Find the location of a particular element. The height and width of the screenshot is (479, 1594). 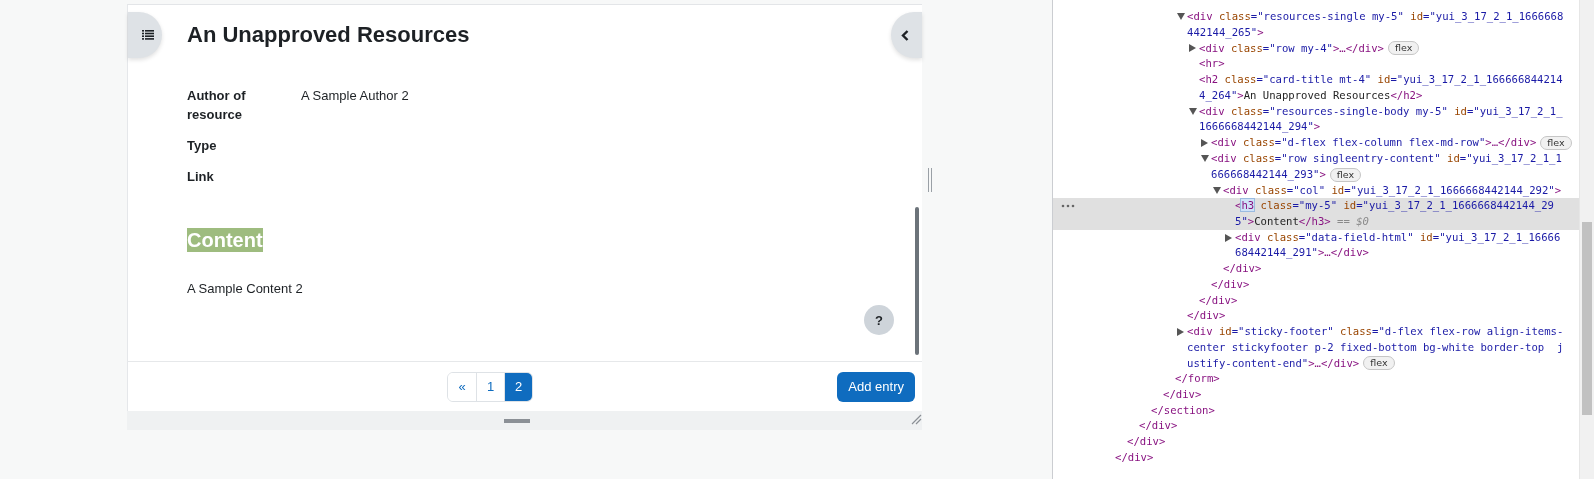

splitter-handle is located at coordinates (930, 180).